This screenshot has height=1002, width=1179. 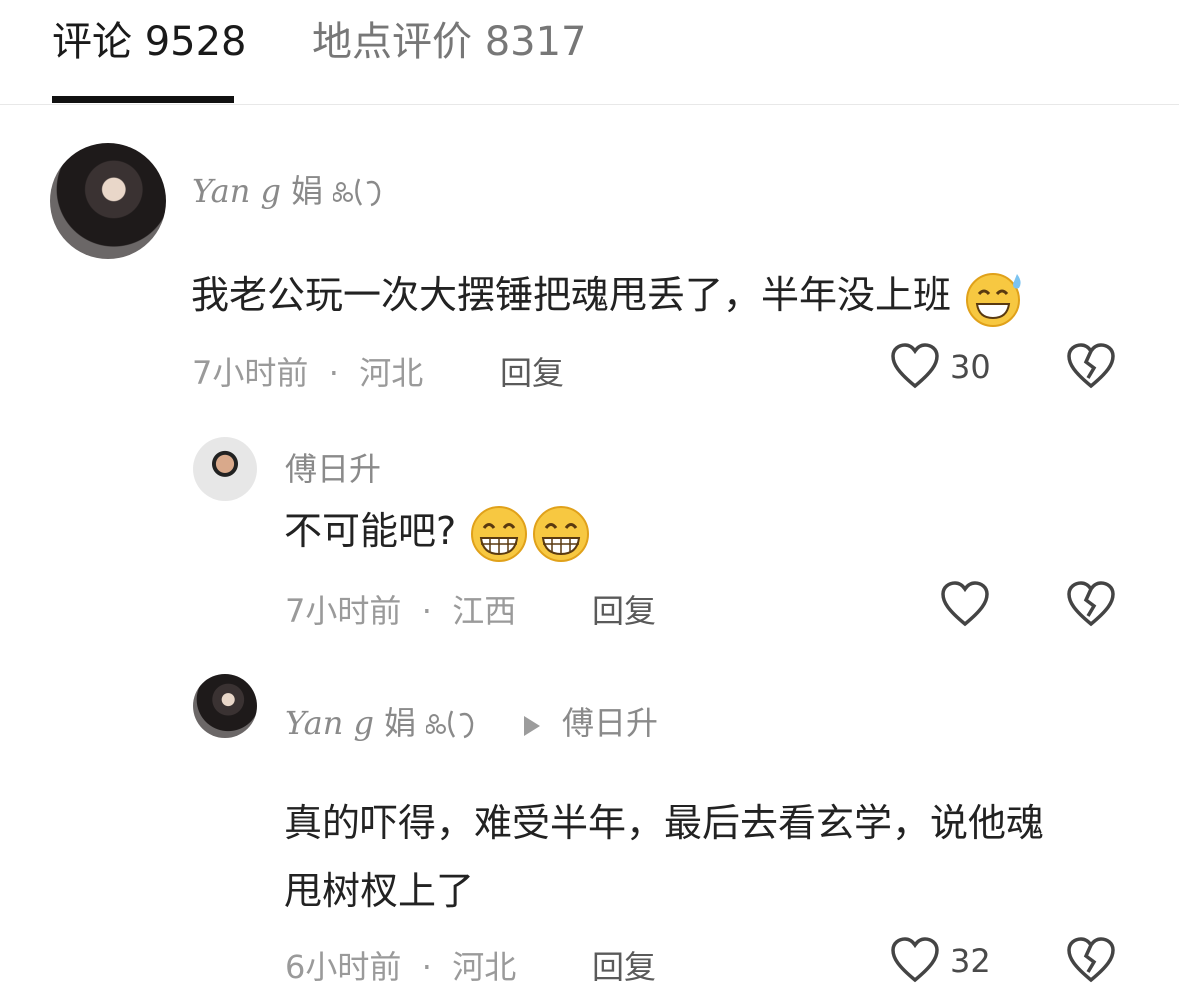 What do you see at coordinates (401, 611) in the screenshot?
I see `reply-meta: 7小时前 · 江西` at bounding box center [401, 611].